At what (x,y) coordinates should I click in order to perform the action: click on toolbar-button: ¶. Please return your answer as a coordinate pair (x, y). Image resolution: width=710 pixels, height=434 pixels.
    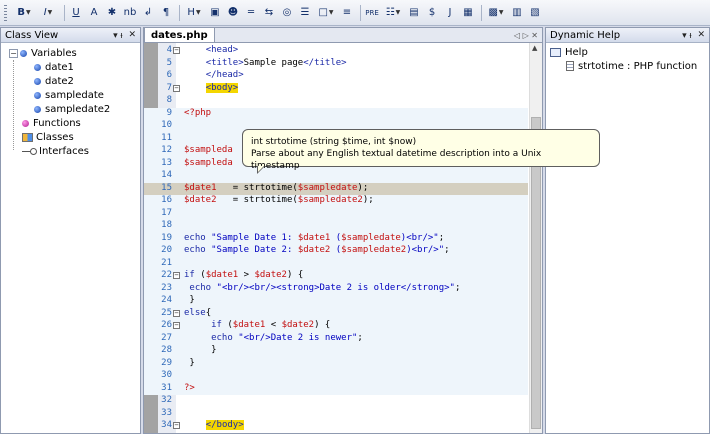
    Looking at the image, I should click on (166, 13).